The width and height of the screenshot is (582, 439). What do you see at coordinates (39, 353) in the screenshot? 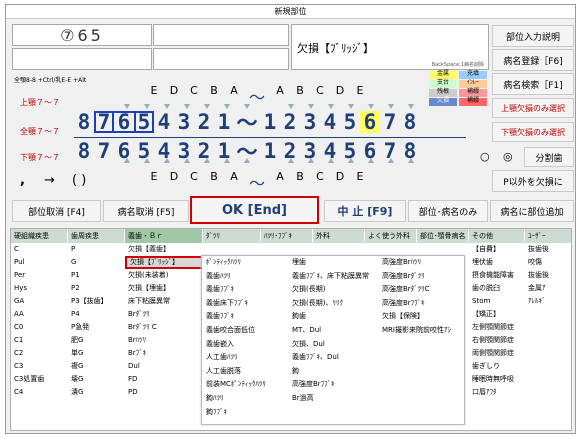
I see `list-item: C2` at bounding box center [39, 353].